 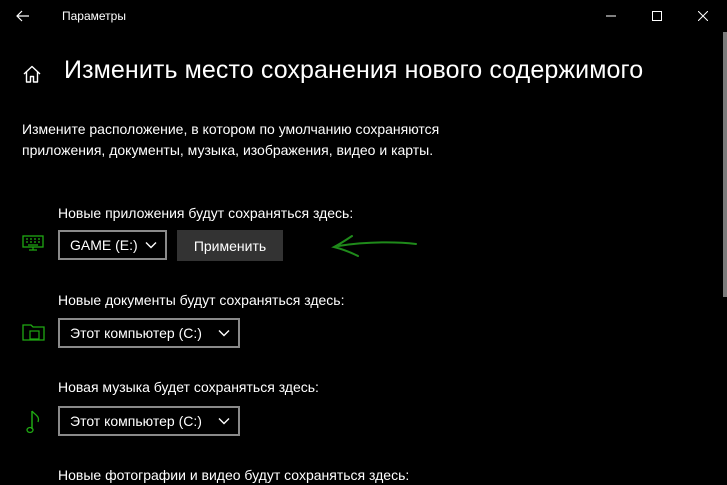 I want to click on apps-drive-value: GAME (E:), so click(x=104, y=245).